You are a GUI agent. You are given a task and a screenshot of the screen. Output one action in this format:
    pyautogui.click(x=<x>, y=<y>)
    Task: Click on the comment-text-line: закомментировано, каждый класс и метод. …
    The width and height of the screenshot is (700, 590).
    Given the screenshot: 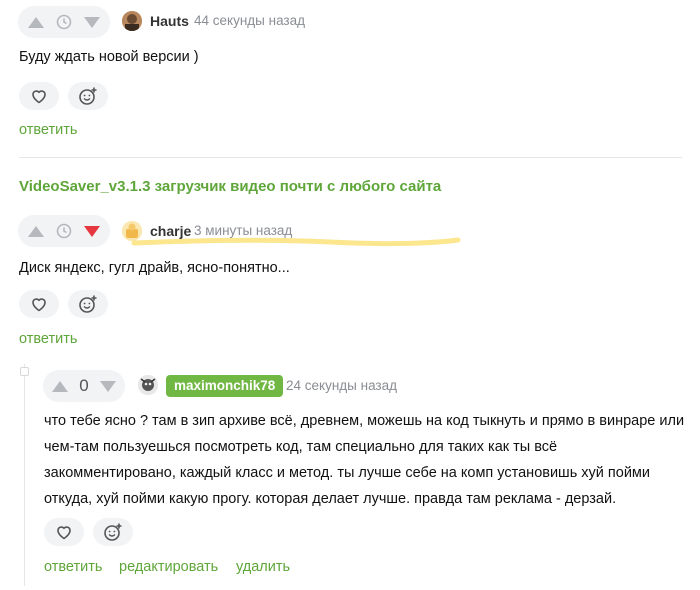 What is the action you would take?
    pyautogui.click(x=347, y=473)
    